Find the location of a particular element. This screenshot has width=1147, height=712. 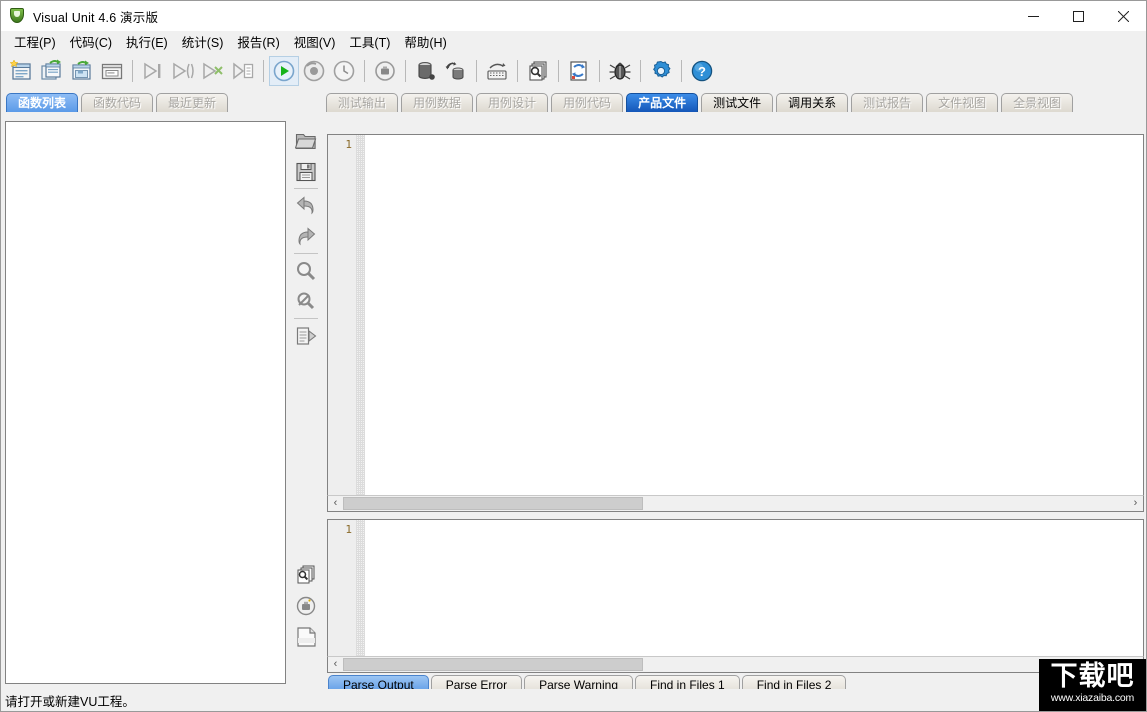

tab-recent-updates: 最近更新 is located at coordinates (192, 102).